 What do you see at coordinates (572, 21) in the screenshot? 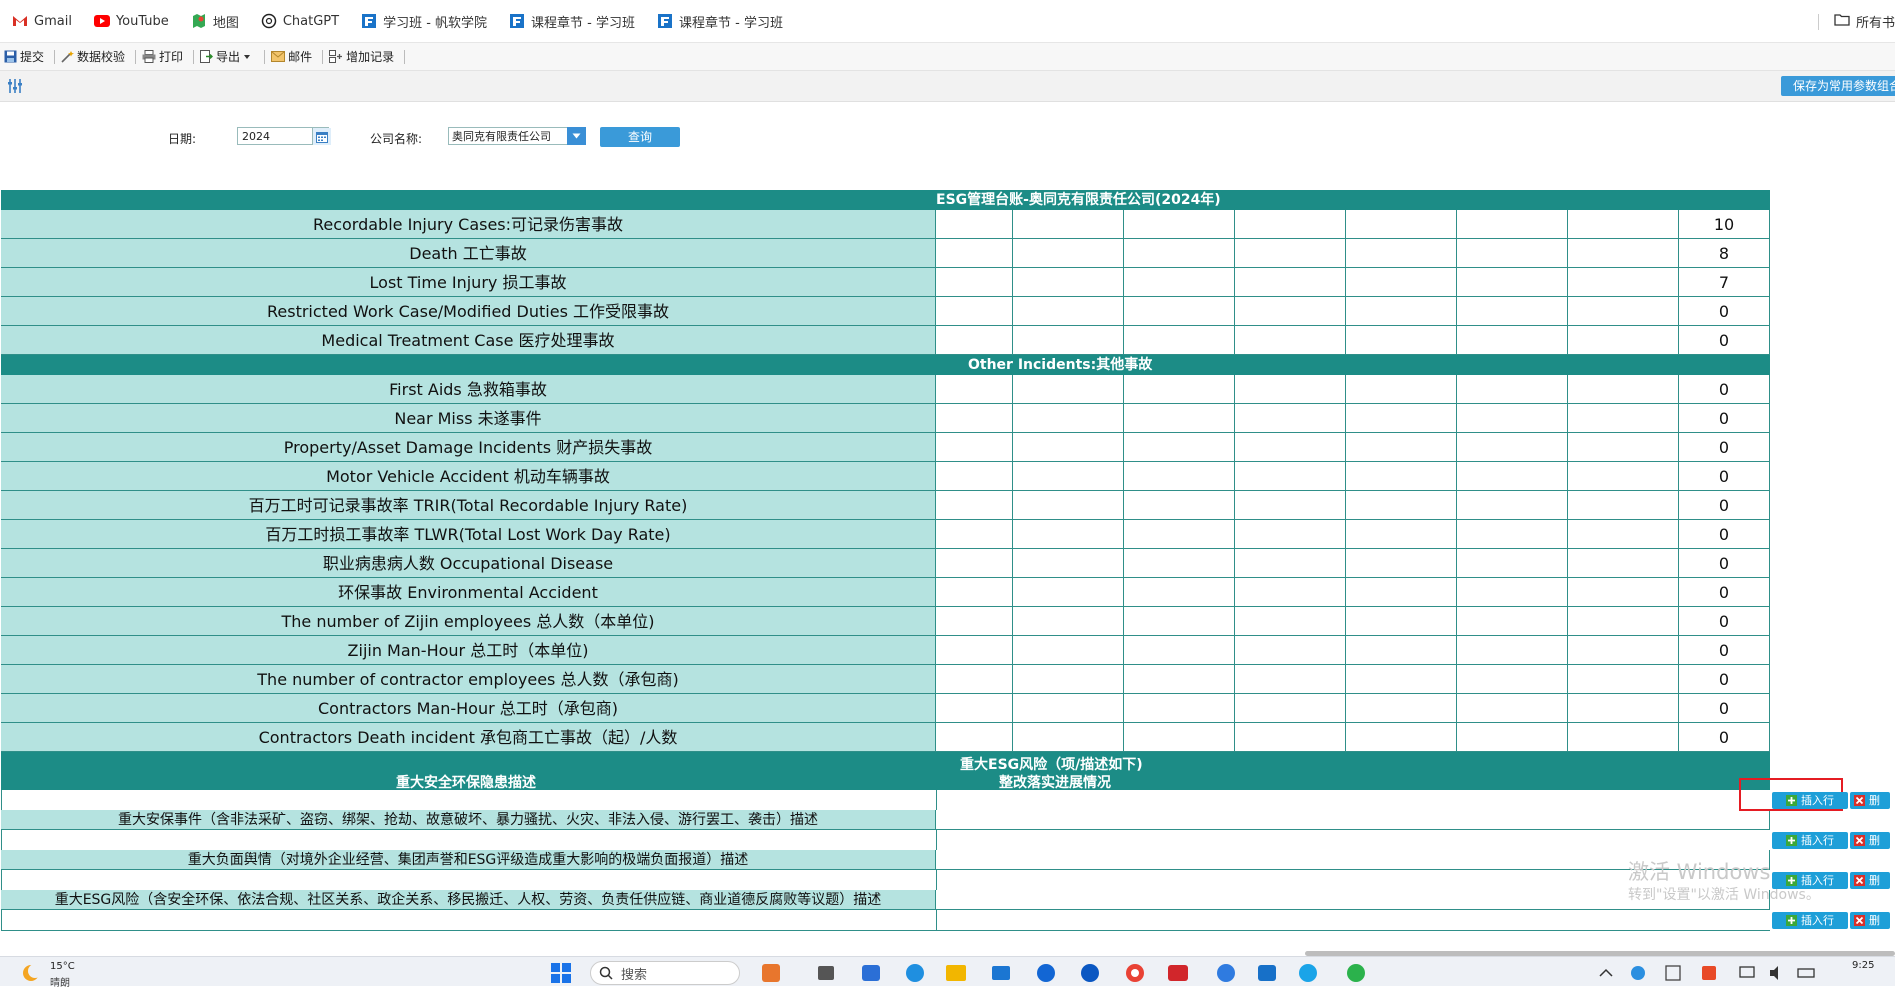
I see `bookmark-course-chapter-1: 课程章节 - 学习班` at bounding box center [572, 21].